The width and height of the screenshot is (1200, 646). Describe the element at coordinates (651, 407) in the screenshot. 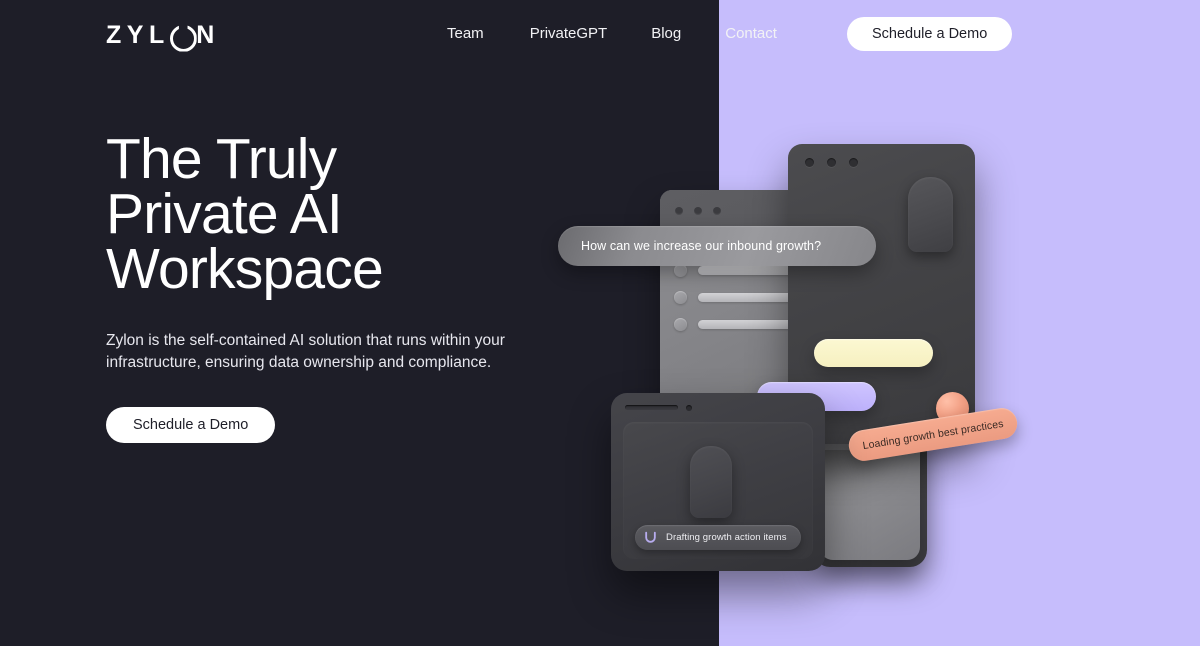

I see `device-speaker-icon` at that location.